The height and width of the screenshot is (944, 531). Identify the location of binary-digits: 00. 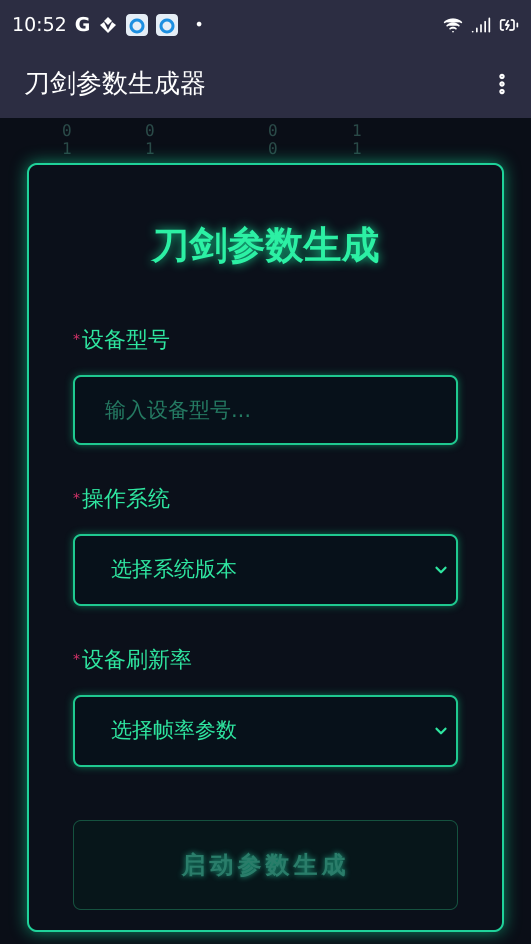
(273, 140).